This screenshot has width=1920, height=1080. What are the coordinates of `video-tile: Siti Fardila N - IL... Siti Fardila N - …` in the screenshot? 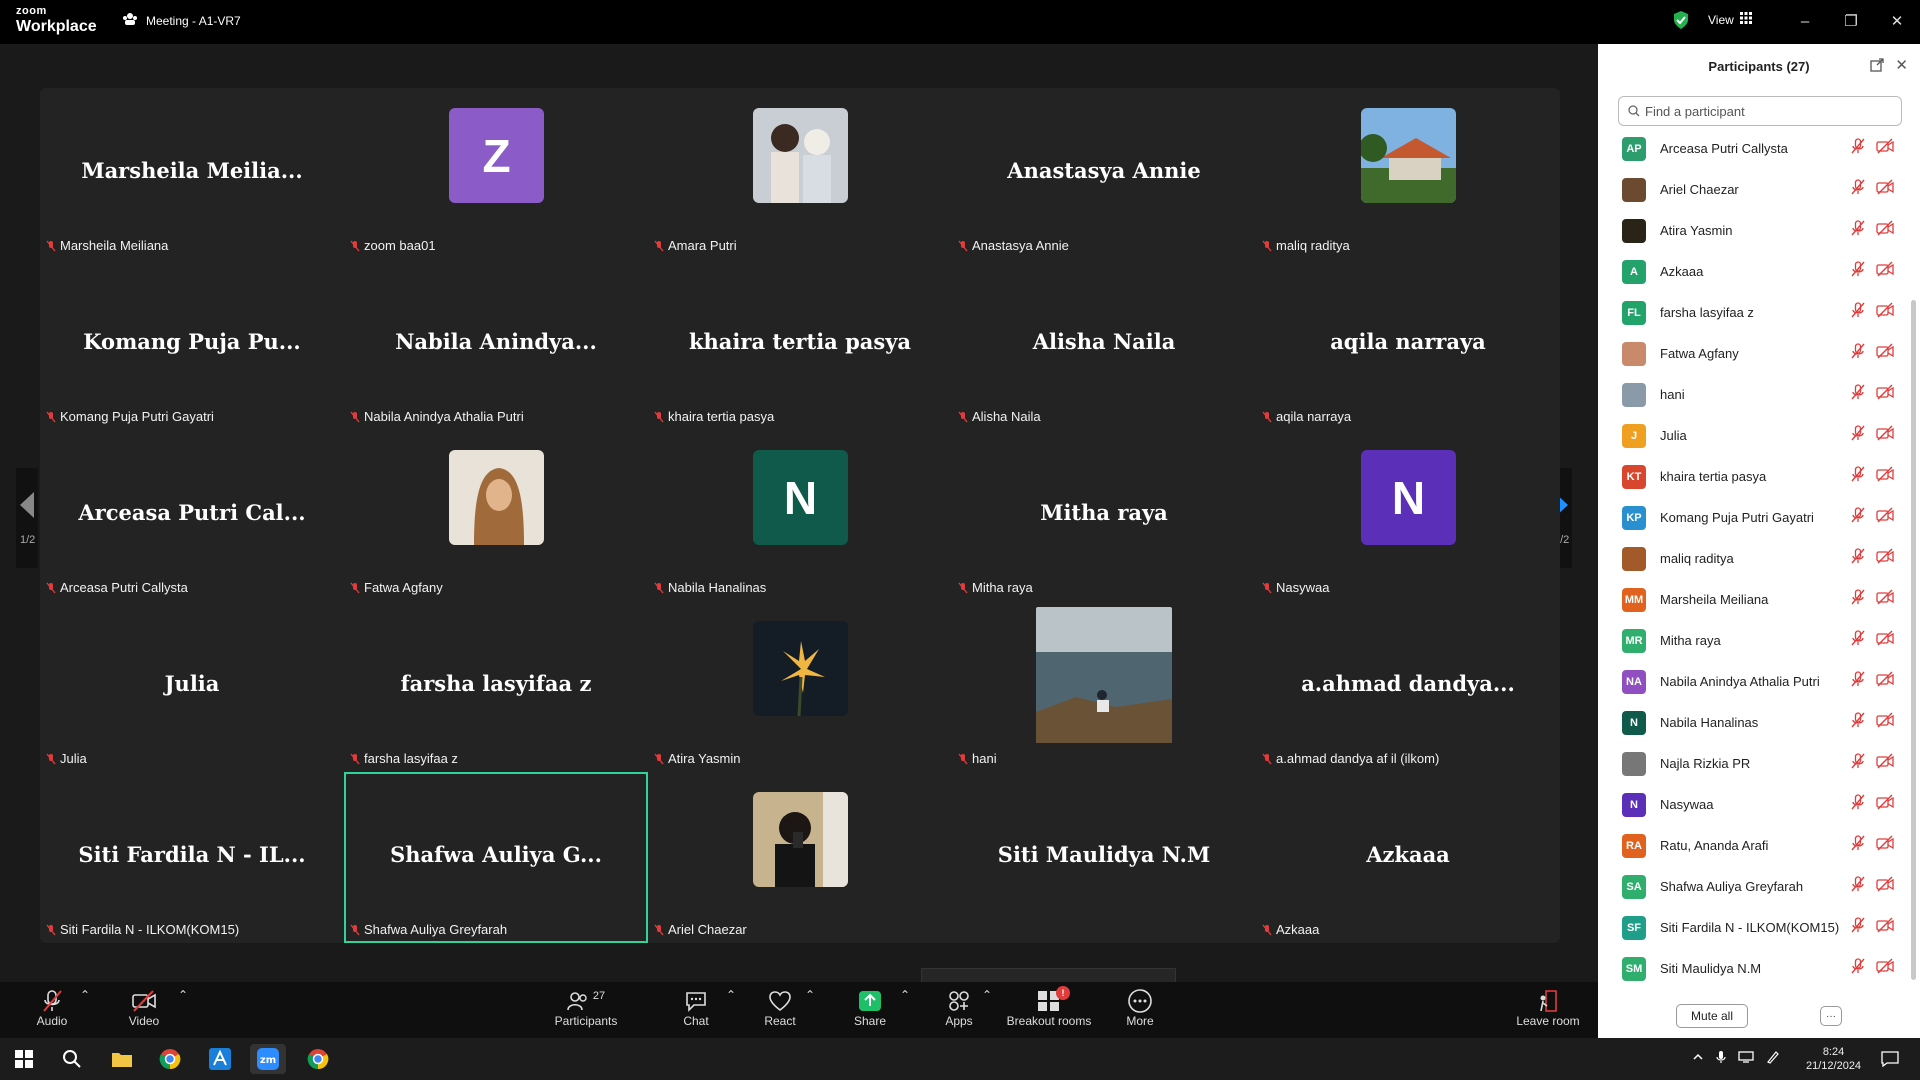 It's located at (192, 857).